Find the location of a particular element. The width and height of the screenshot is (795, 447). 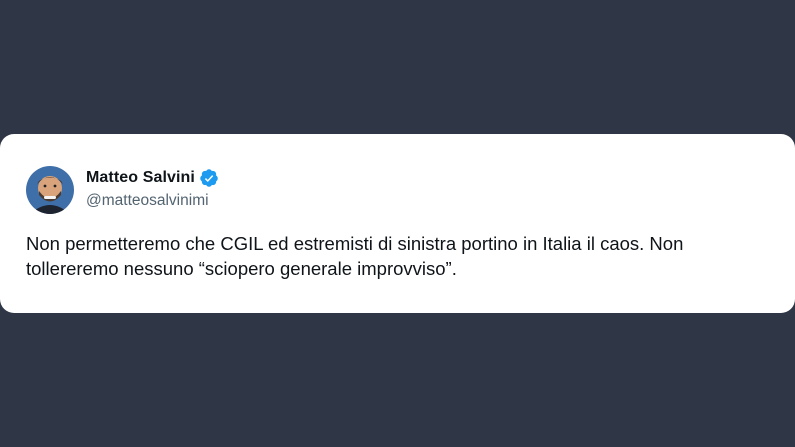

author-name: Matteo Salvini is located at coordinates (140, 178).